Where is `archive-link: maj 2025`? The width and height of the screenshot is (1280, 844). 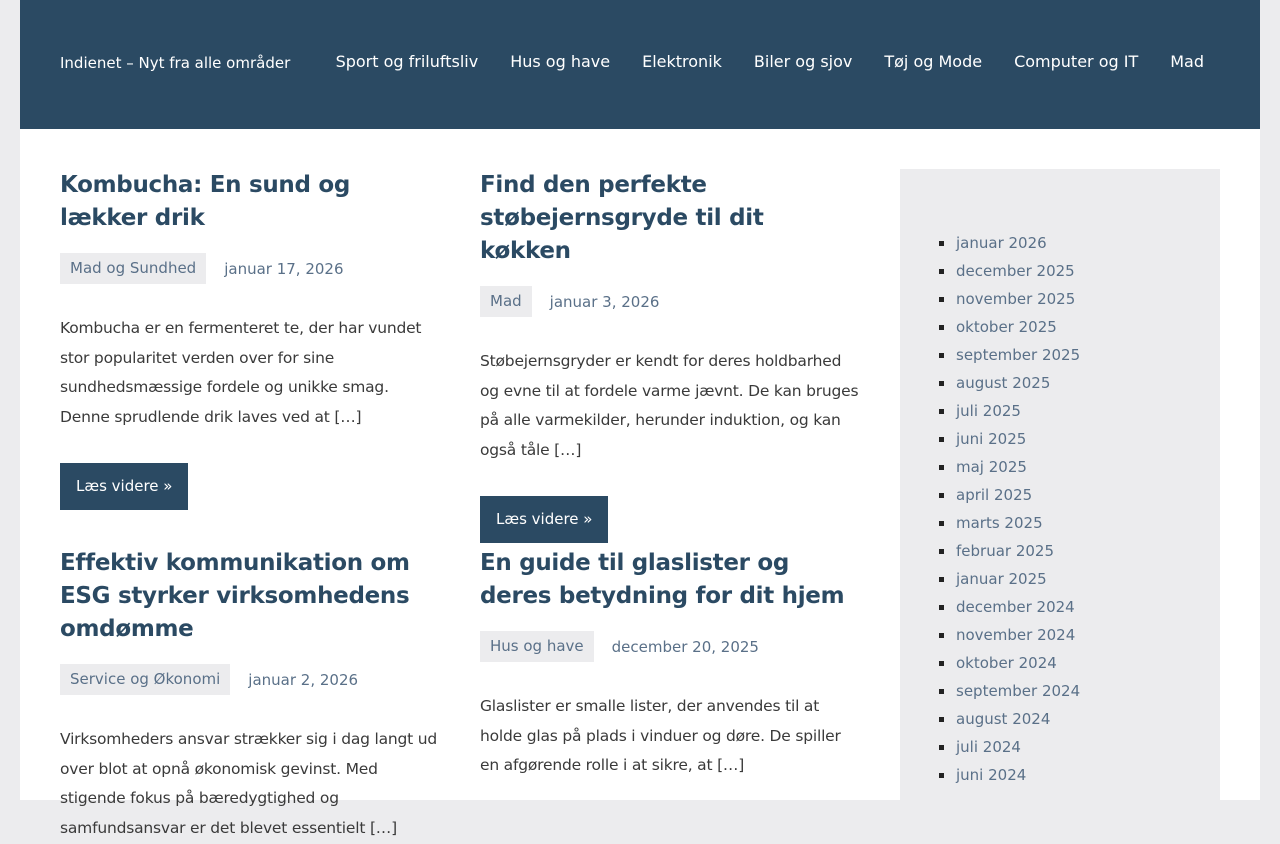 archive-link: maj 2025 is located at coordinates (991, 467).